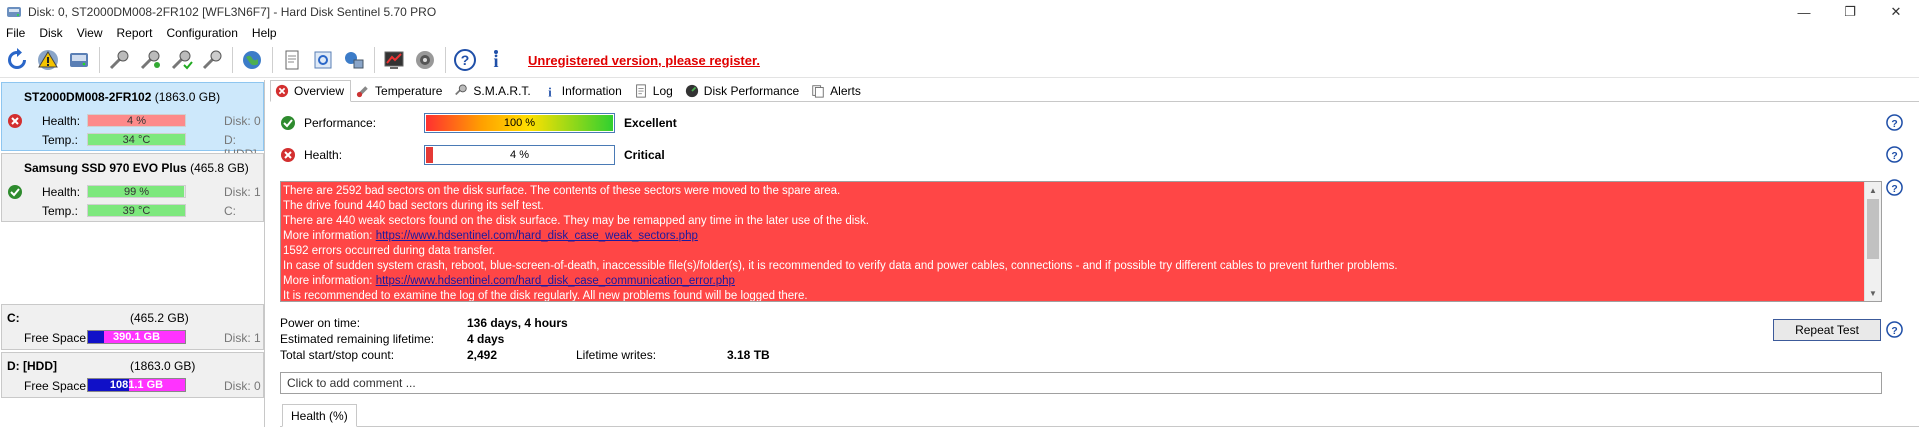 Image resolution: width=1919 pixels, height=427 pixels. Describe the element at coordinates (1850, 12) in the screenshot. I see `restore-button: ❐` at that location.